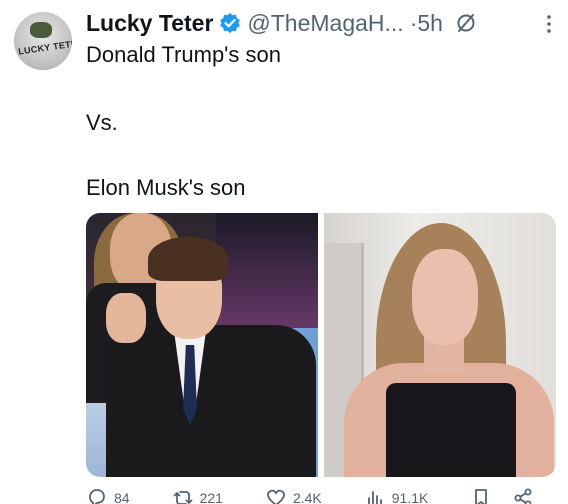 The height and width of the screenshot is (504, 568). Describe the element at coordinates (374, 497) in the screenshot. I see `views-icon` at that location.